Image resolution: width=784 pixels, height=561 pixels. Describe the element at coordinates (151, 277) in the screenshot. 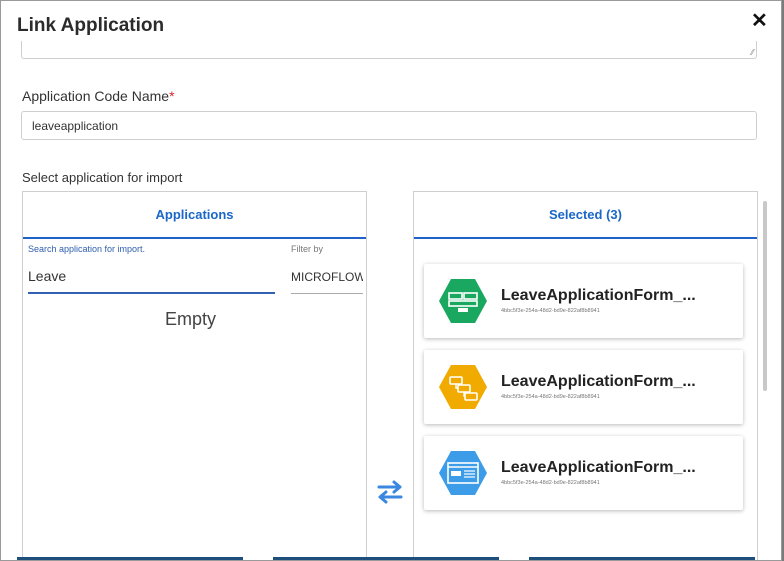

I see `application-search-input` at that location.